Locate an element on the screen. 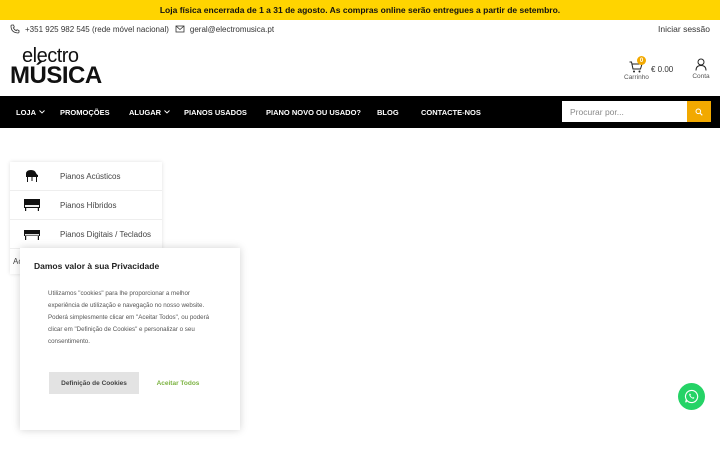  whatsapp-chat-button is located at coordinates (691, 396).